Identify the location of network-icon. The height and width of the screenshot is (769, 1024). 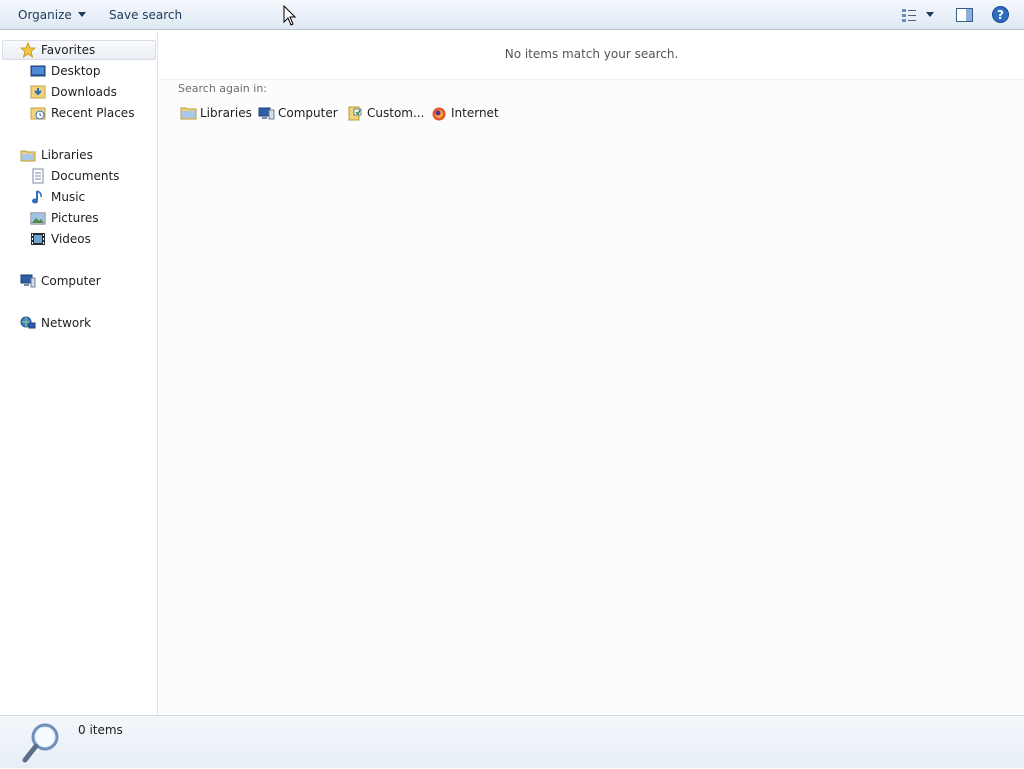
(28, 323).